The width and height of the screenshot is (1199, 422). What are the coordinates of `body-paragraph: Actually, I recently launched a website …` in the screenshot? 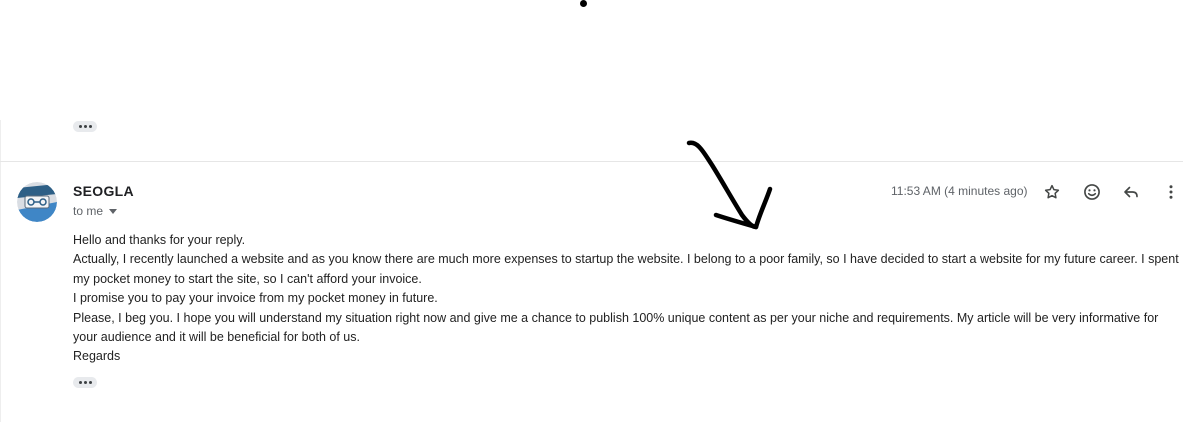 It's located at (626, 269).